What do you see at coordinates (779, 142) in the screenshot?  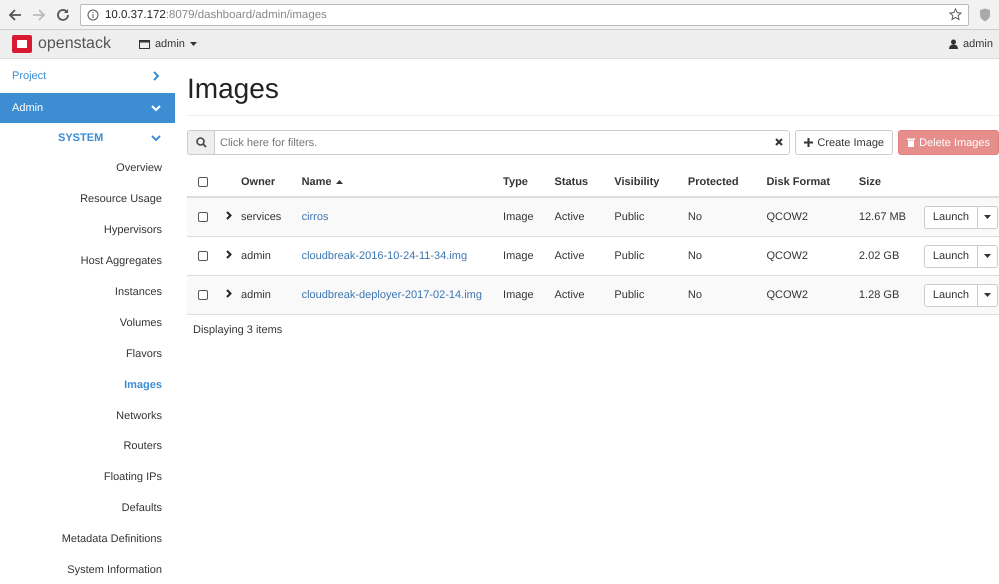 I see `clear-icon` at bounding box center [779, 142].